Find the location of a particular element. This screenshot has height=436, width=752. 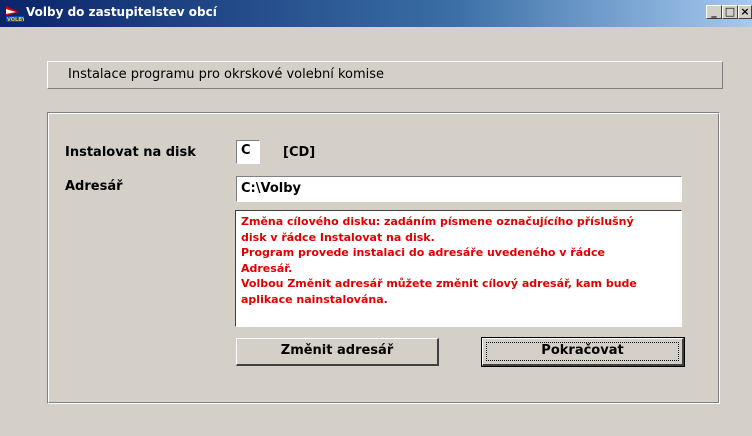

info-line: Adresář. is located at coordinates (267, 268).